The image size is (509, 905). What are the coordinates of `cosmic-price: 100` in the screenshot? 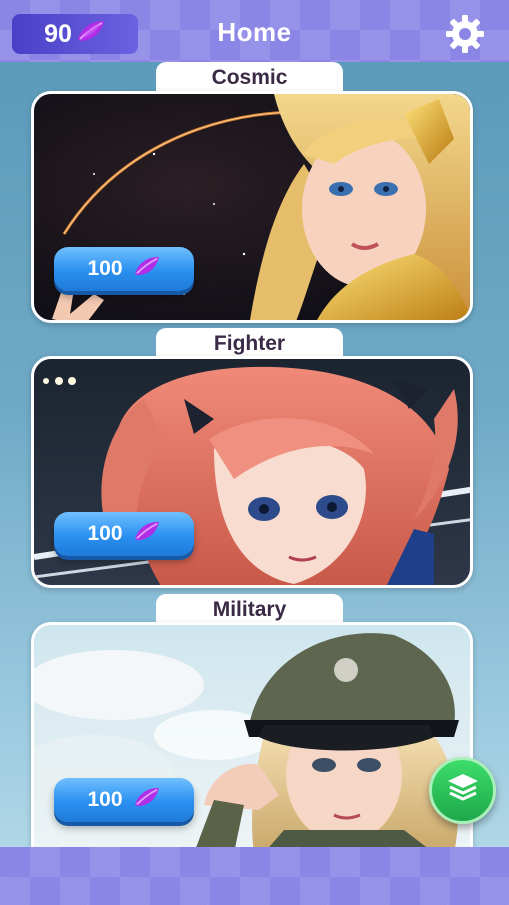 It's located at (105, 268).